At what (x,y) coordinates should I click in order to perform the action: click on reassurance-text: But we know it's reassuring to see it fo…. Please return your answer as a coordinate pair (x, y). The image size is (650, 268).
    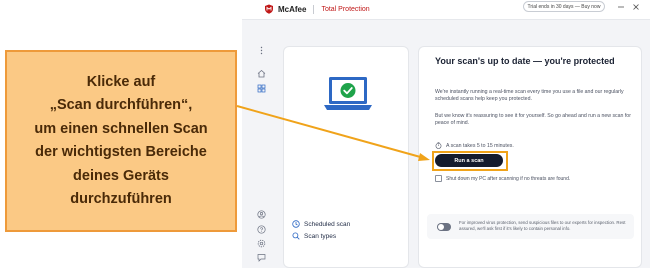
    Looking at the image, I should click on (533, 120).